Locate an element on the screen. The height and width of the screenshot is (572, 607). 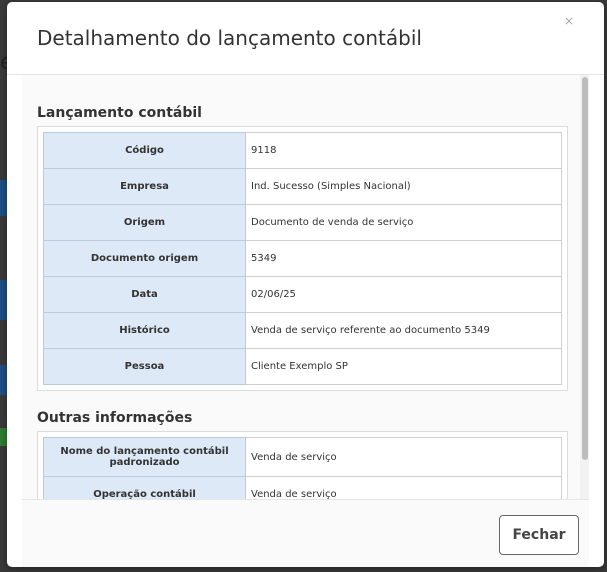
row-value: Cliente Exemplo SP is located at coordinates (403, 366).